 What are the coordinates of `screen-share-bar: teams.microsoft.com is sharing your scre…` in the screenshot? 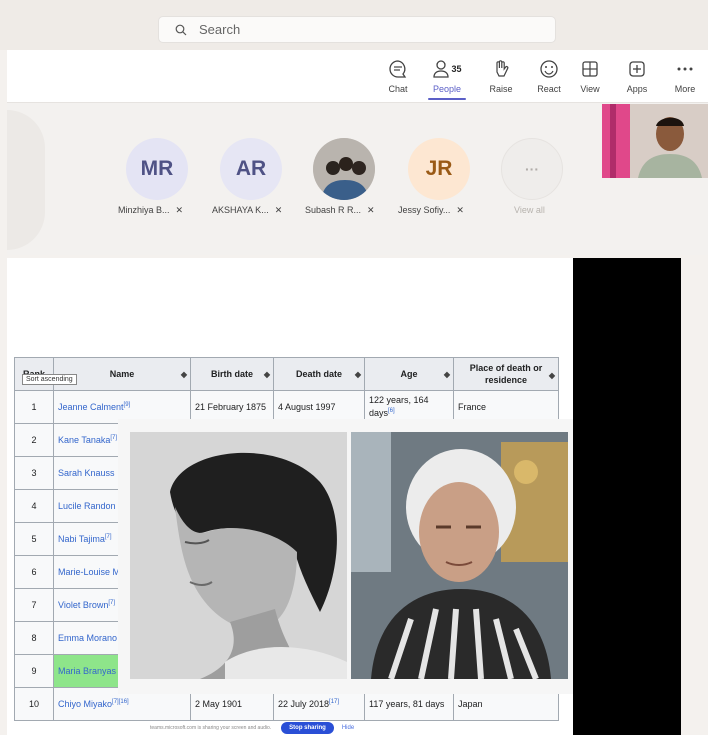 It's located at (295, 727).